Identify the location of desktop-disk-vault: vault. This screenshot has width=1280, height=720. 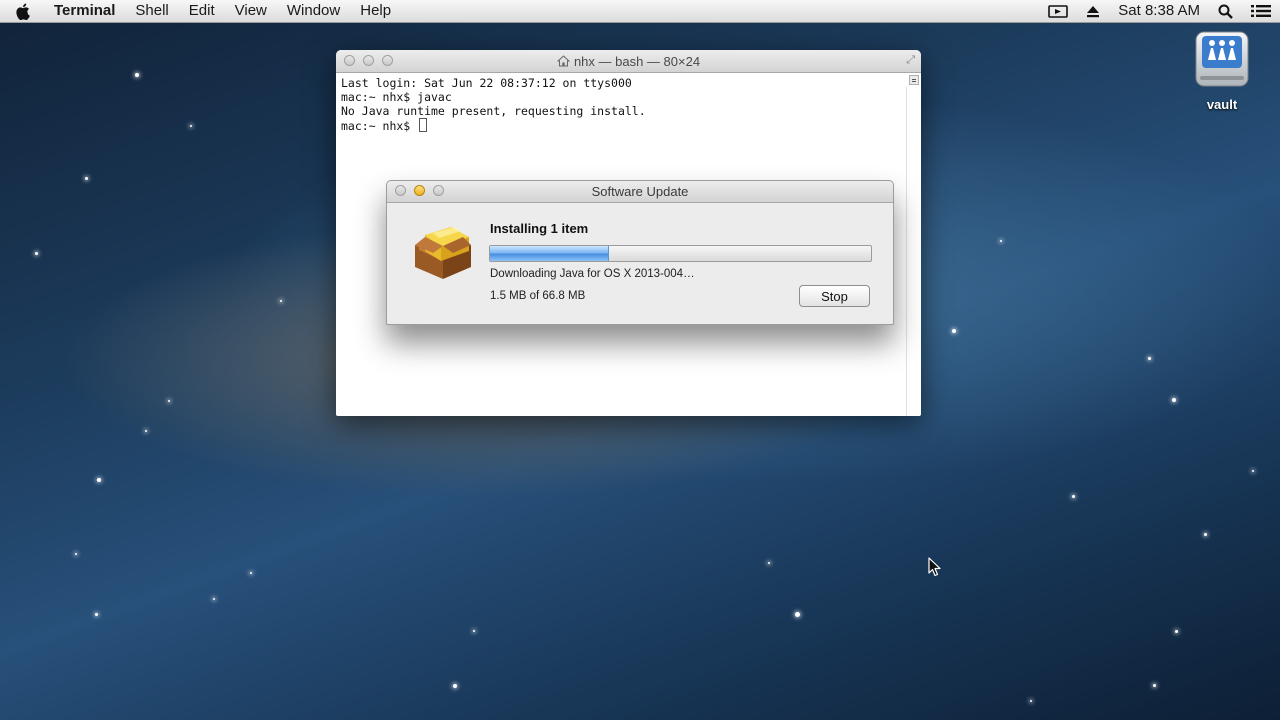
(1222, 71).